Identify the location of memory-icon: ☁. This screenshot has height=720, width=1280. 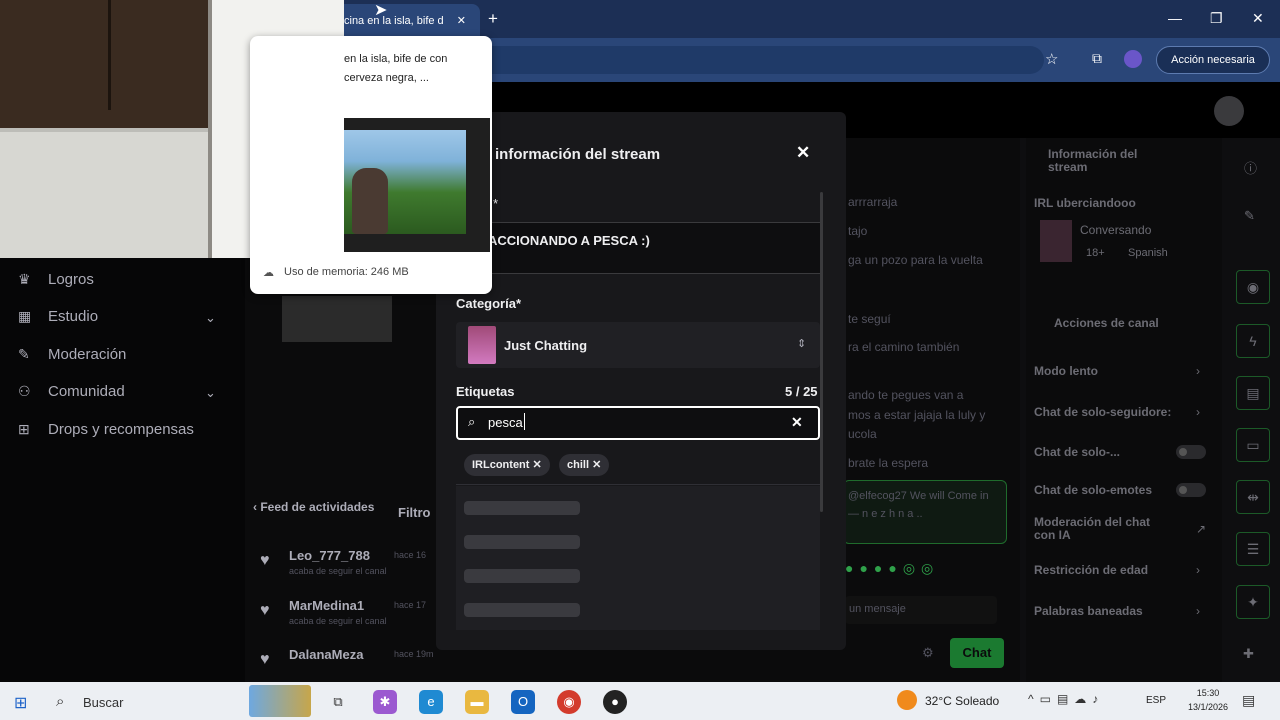
(268, 273).